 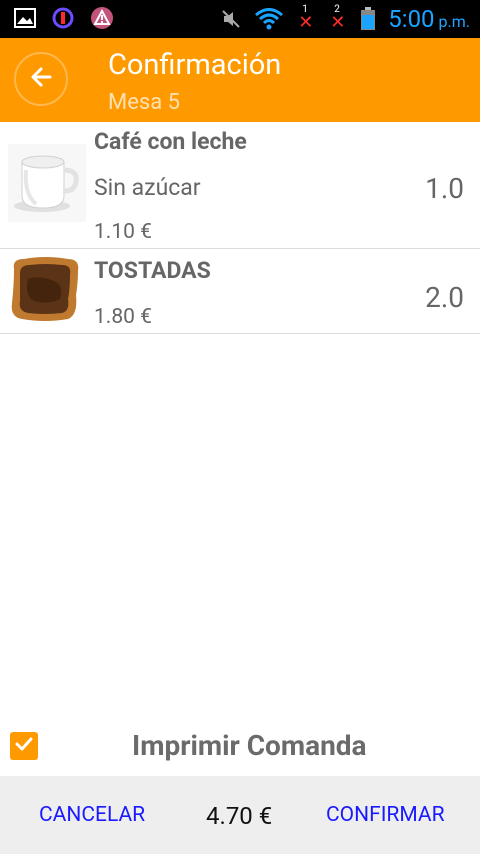 I want to click on warning-icon, so click(x=102, y=20).